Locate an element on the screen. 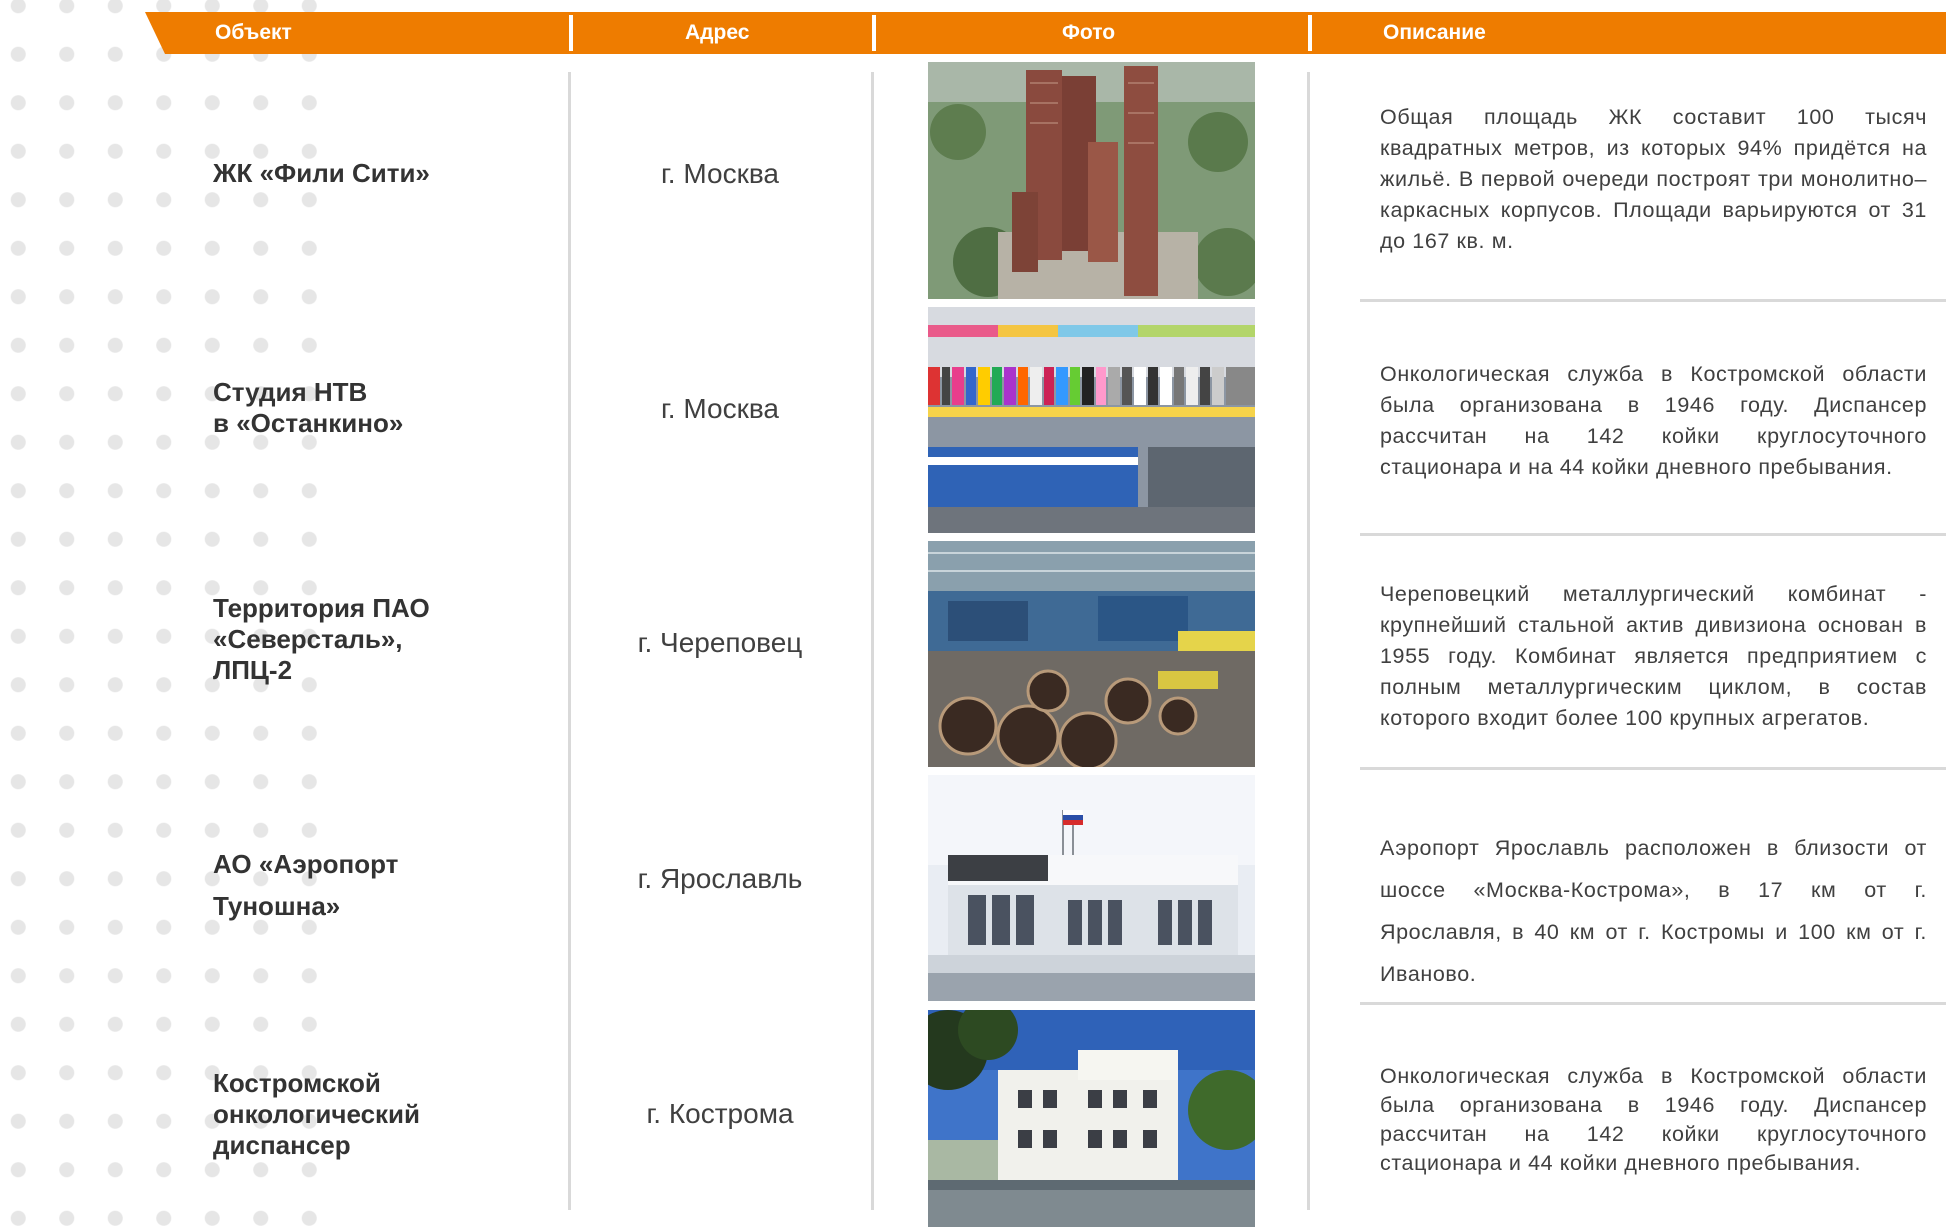 The width and height of the screenshot is (1946, 1227). residential-towers-image is located at coordinates (1091, 180).